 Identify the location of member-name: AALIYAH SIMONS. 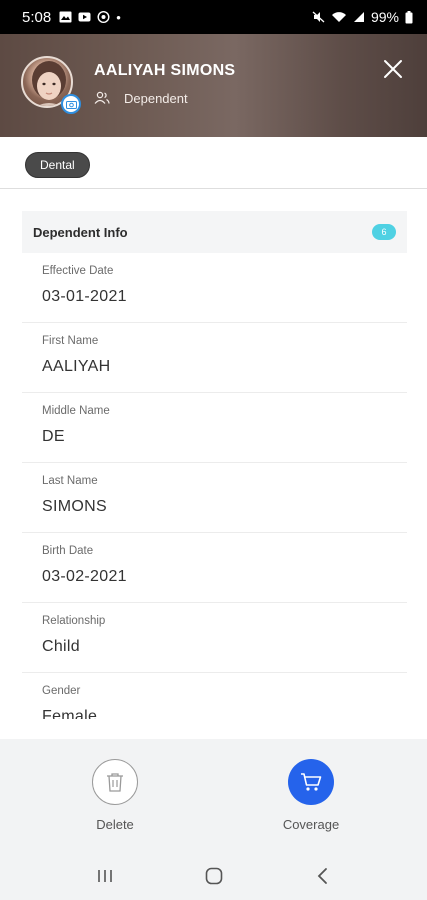
(165, 70).